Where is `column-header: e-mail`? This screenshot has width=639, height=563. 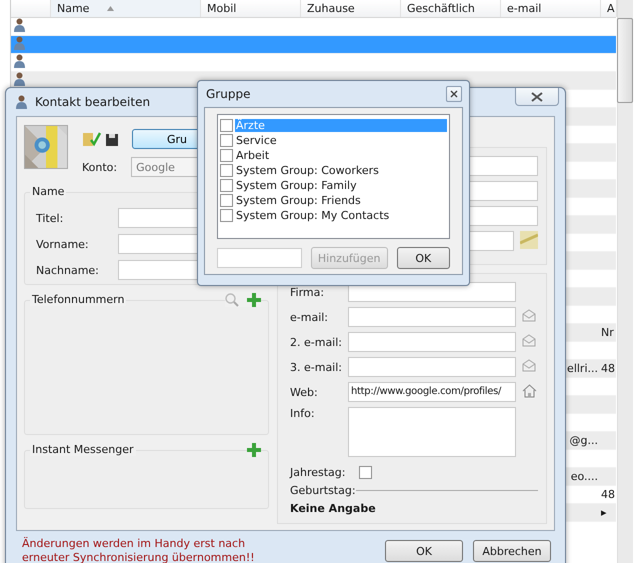
column-header: e-mail is located at coordinates (551, 8).